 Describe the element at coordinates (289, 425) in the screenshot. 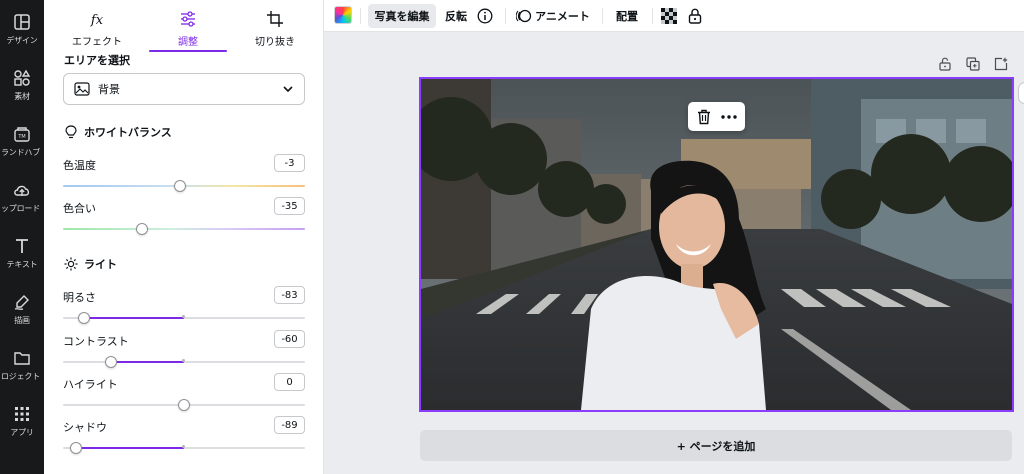

I see `slider-value-input: -89` at that location.